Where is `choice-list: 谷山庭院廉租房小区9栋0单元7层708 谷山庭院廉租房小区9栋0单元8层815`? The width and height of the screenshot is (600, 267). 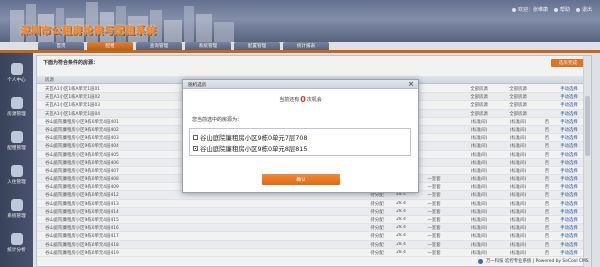
choice-list: 谷山庭院廉租房小区9栋0单元7层708 谷山庭院廉租房小区9栋0单元8层815 is located at coordinates (300, 142).